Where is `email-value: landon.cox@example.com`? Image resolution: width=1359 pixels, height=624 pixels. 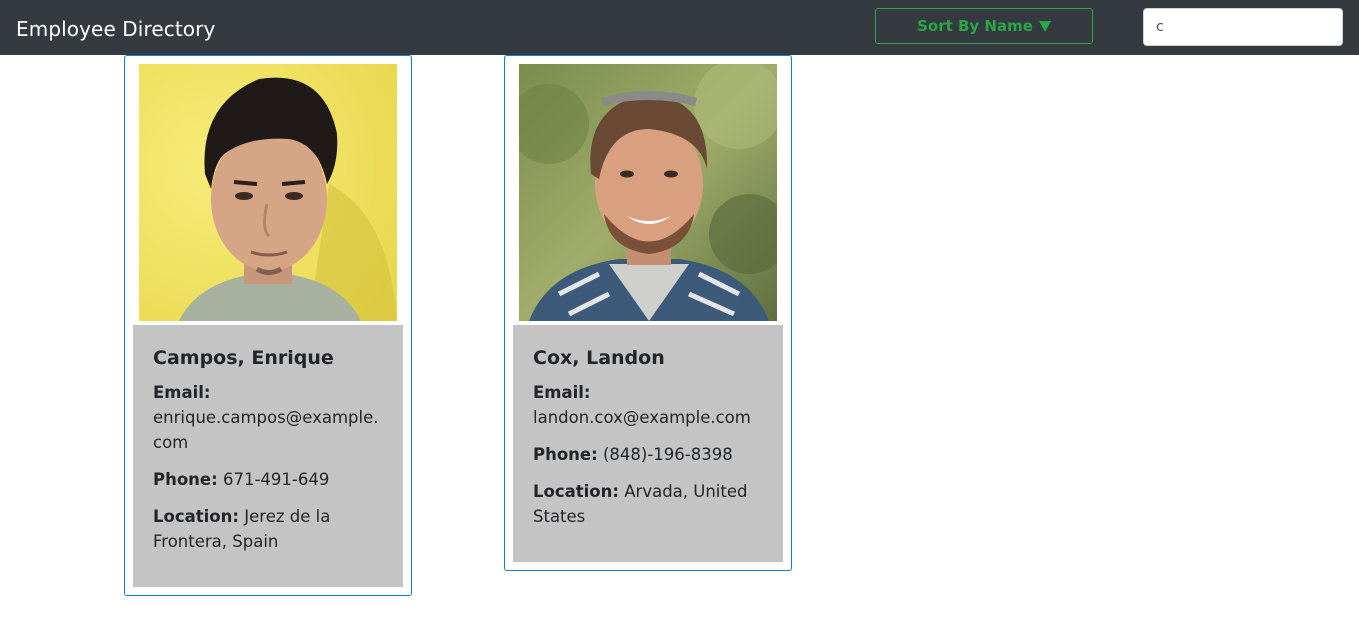 email-value: landon.cox@example.com is located at coordinates (642, 417).